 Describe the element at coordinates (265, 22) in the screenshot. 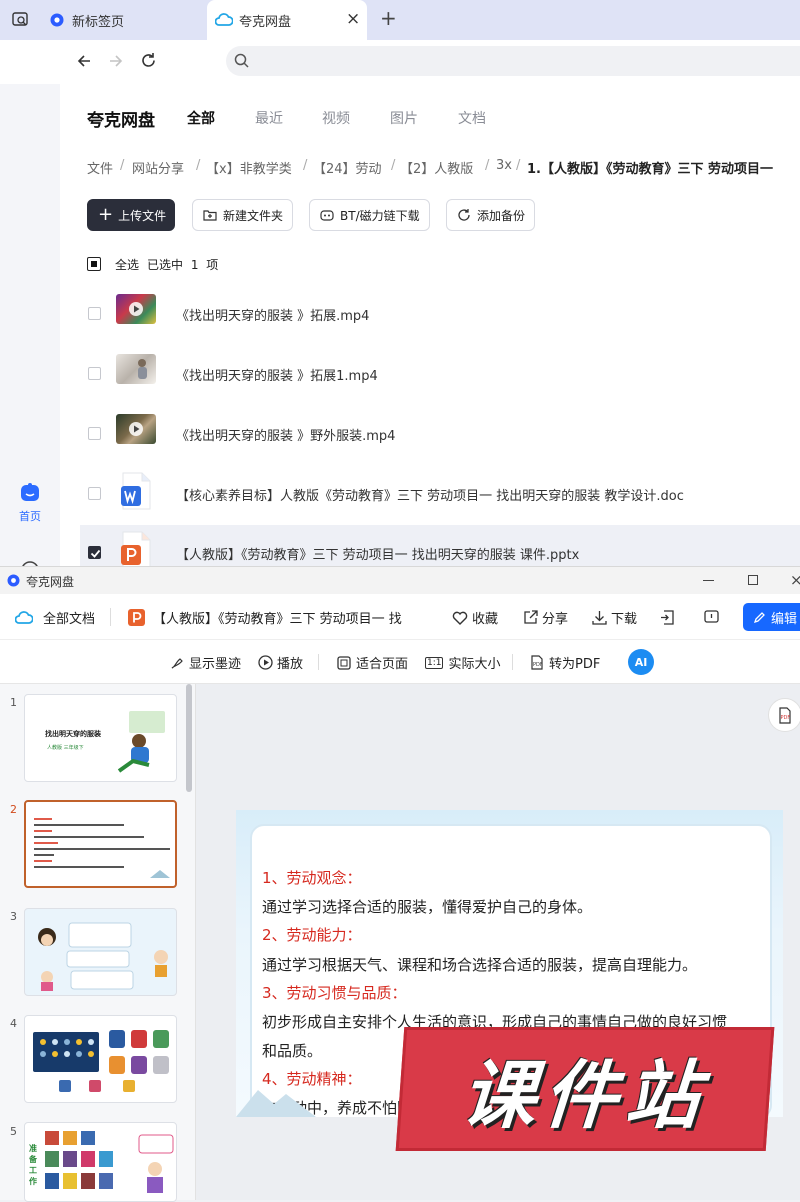

I see `tab-label: 夸克网盘` at that location.